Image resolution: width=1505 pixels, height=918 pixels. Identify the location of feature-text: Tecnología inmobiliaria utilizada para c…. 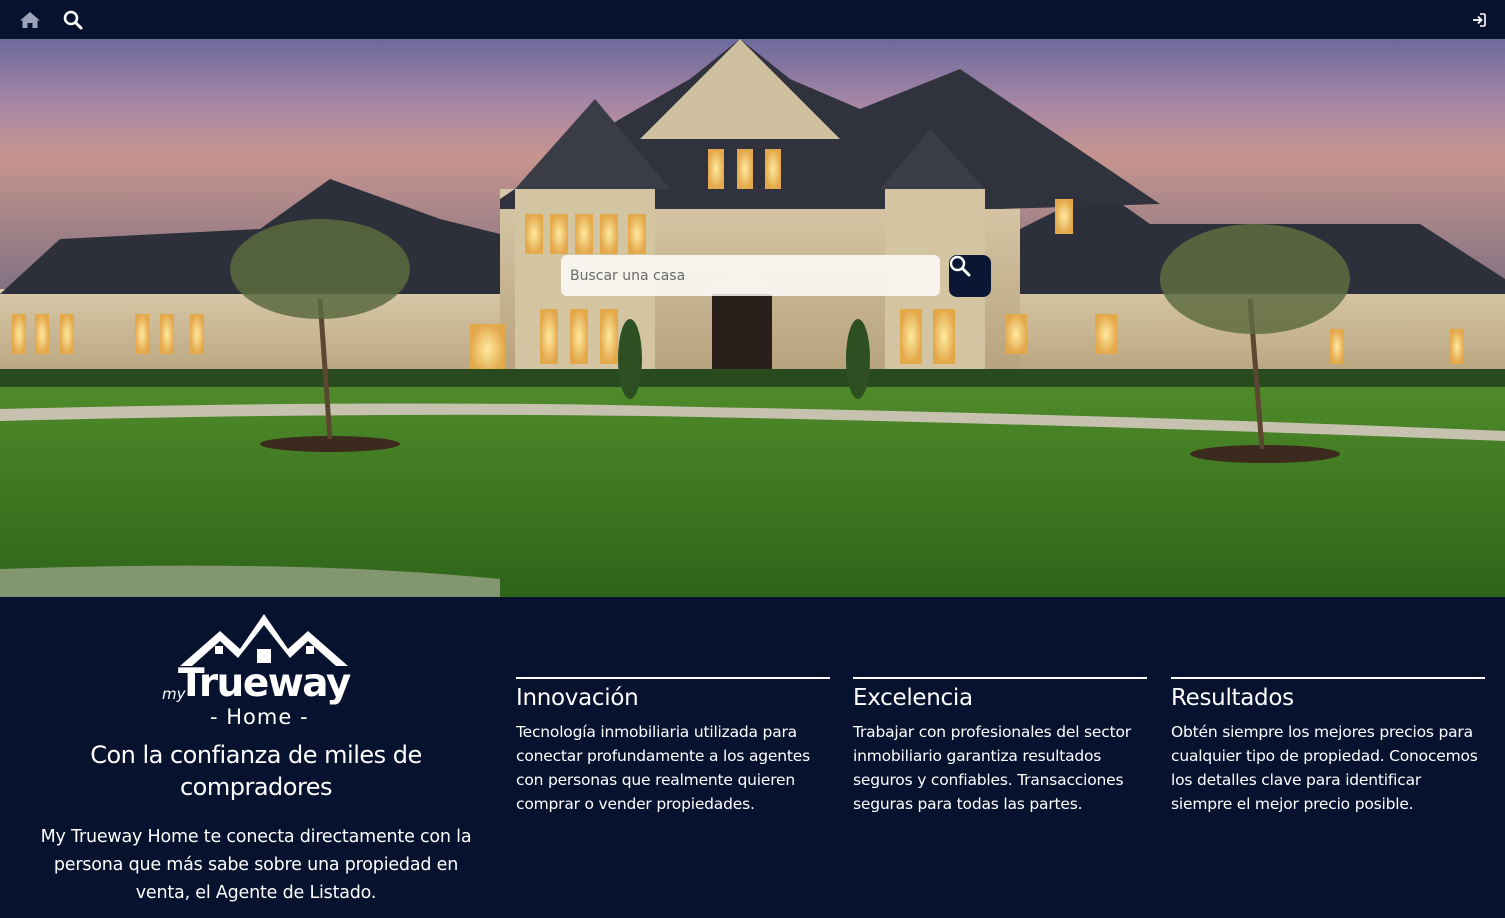
(663, 768).